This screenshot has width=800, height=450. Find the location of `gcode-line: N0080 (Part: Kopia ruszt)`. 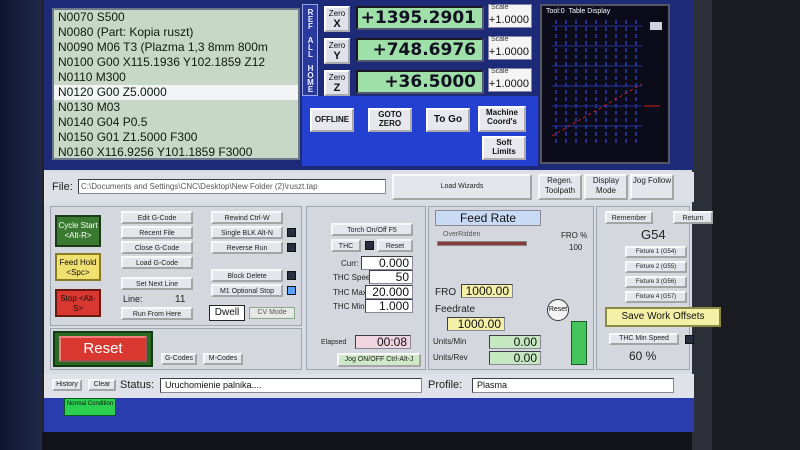

gcode-line: N0080 (Part: Kopia ruszt) is located at coordinates (176, 32).